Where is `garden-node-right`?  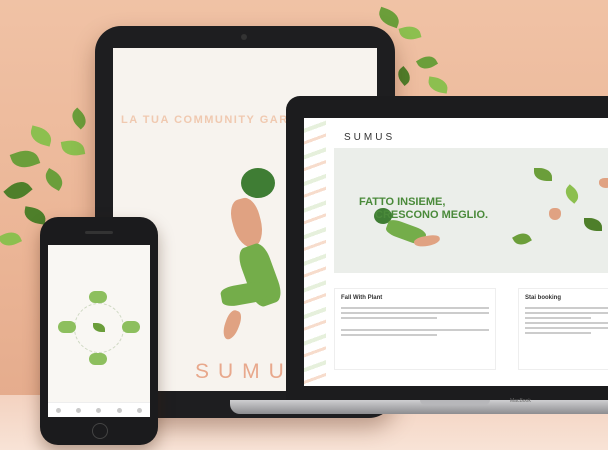 garden-node-right is located at coordinates (131, 327).